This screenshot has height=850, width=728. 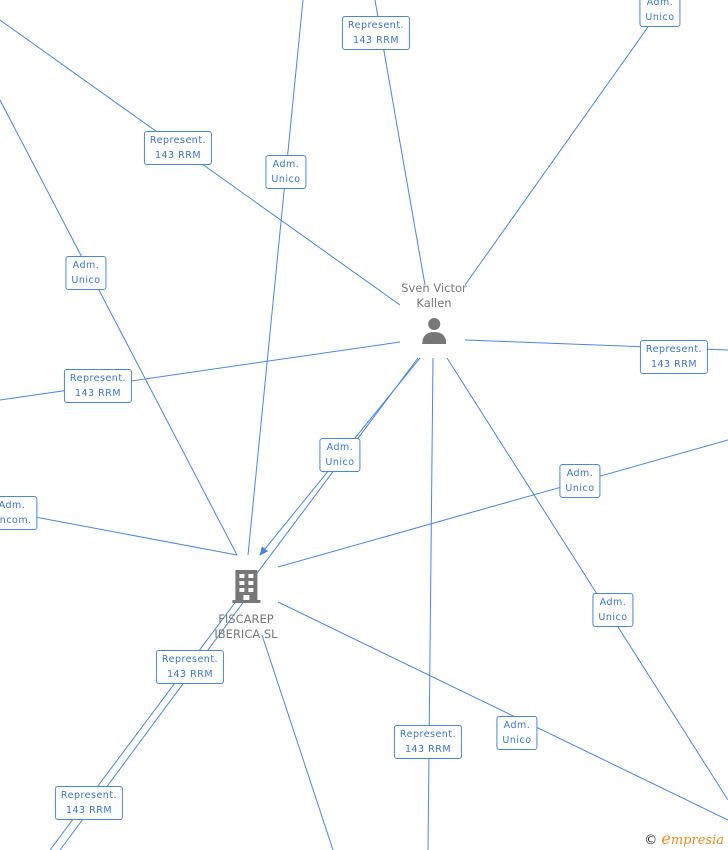 I want to click on company-name-line1: FISCAREP, so click(x=246, y=619).